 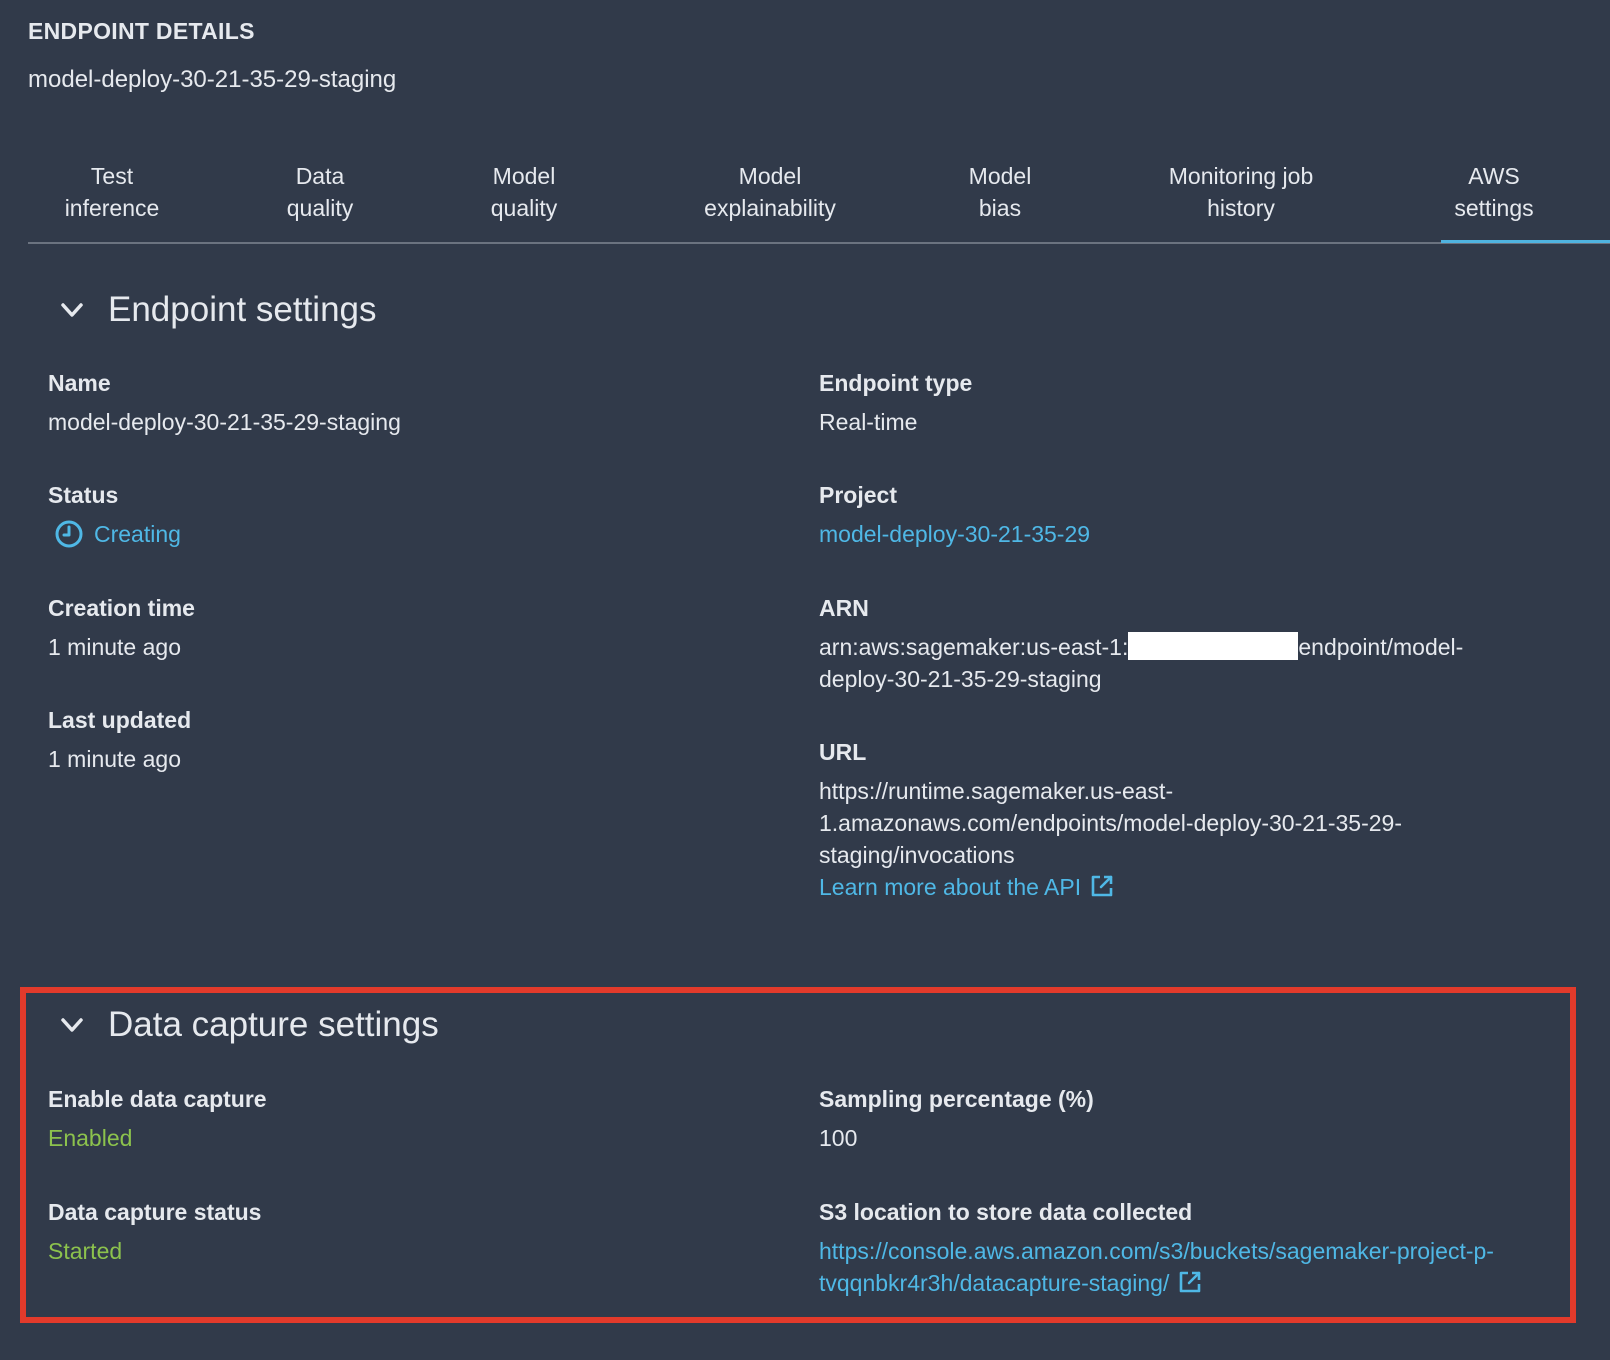 I want to click on s3-location-line2: tvqqnbkr4r3h/datacapture-staging/, so click(x=994, y=1283).